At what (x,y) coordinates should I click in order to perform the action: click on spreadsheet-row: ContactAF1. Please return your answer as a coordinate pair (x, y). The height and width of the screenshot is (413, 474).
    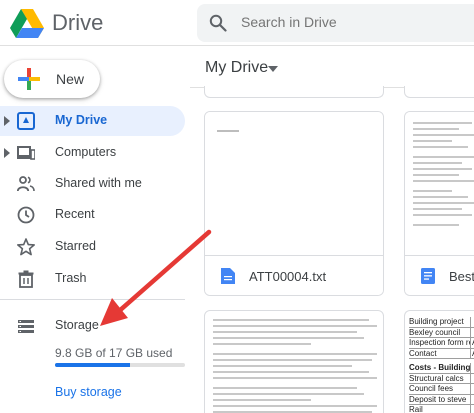
    Looking at the image, I should click on (441, 353).